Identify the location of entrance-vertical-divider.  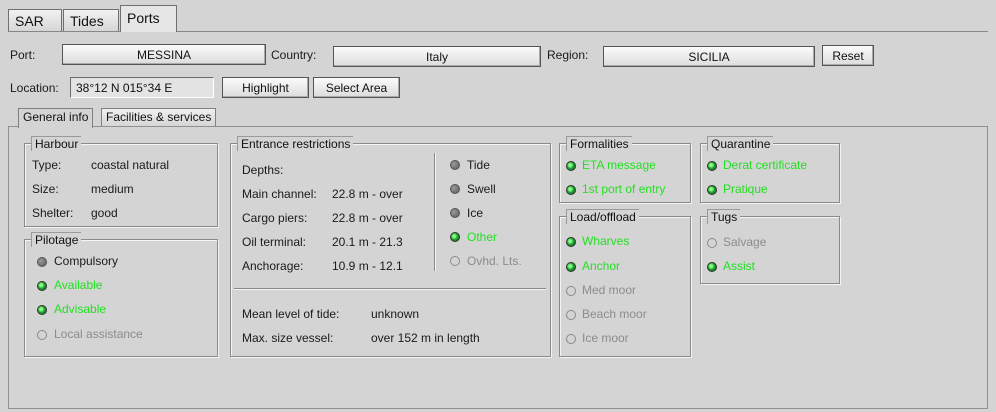
(434, 212).